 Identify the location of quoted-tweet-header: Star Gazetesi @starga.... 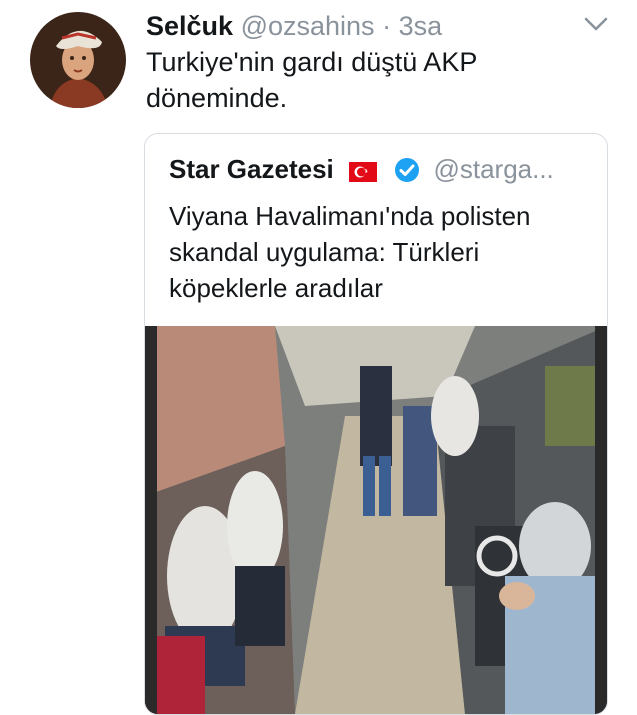
(361, 169).